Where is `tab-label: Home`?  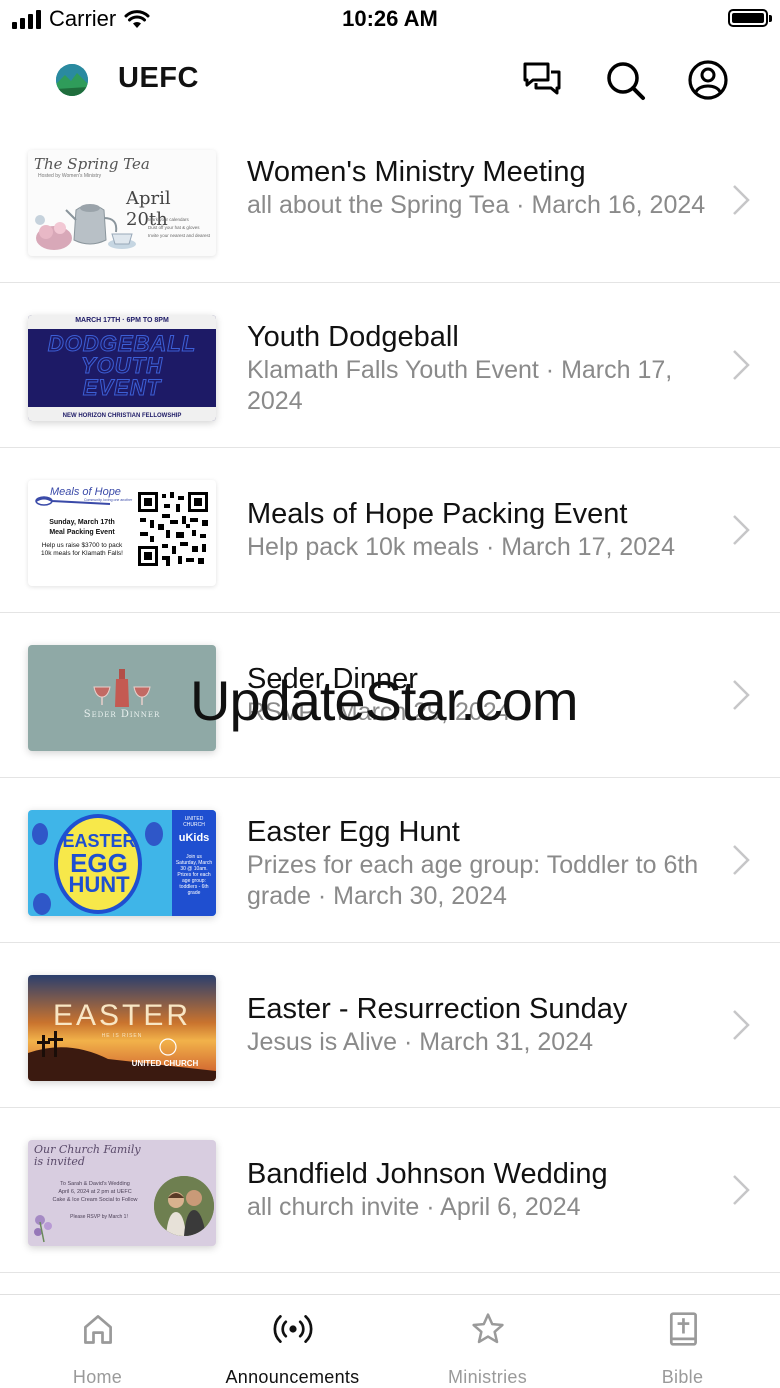 tab-label: Home is located at coordinates (97, 1377).